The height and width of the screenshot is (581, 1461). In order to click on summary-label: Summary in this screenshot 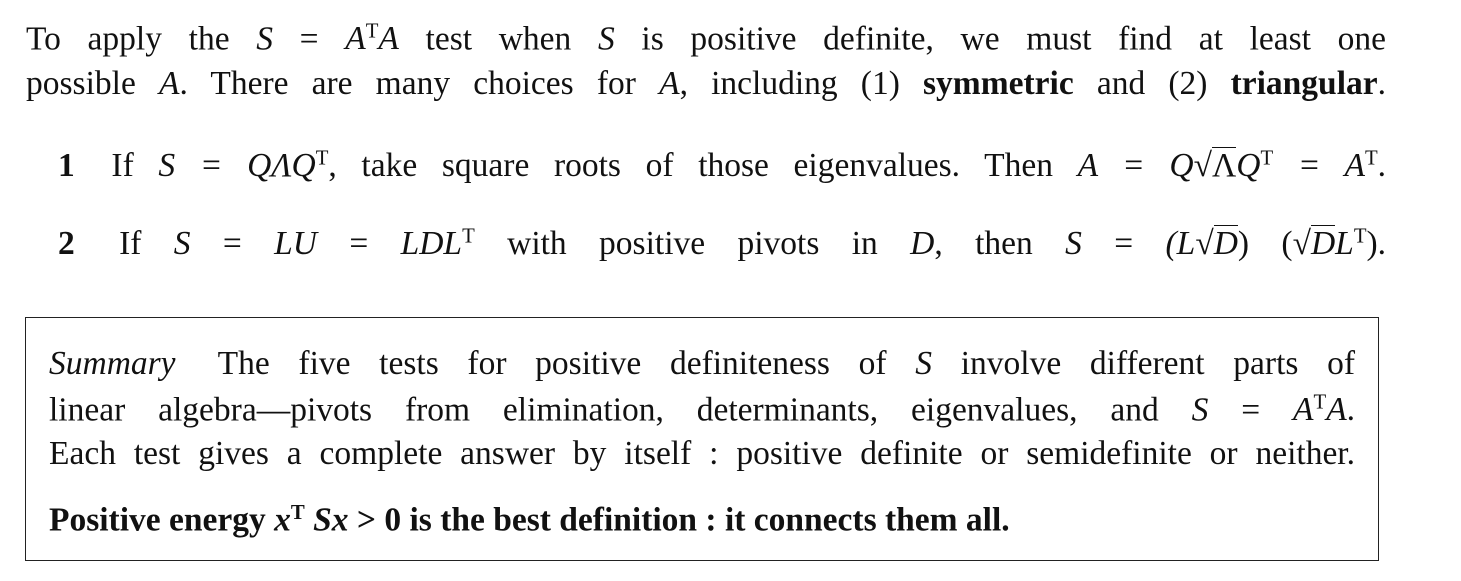, I will do `click(112, 363)`.